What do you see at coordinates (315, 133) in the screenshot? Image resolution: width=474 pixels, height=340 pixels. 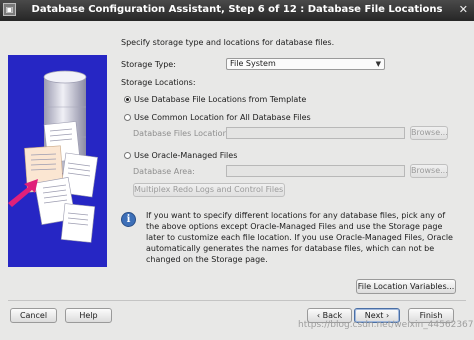 I see `database-files-location-input` at bounding box center [315, 133].